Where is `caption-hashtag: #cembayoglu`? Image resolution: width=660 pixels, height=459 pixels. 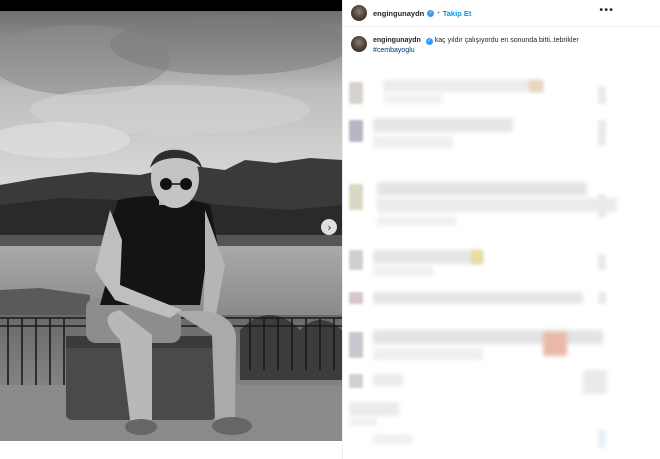 caption-hashtag: #cembayoglu is located at coordinates (508, 51).